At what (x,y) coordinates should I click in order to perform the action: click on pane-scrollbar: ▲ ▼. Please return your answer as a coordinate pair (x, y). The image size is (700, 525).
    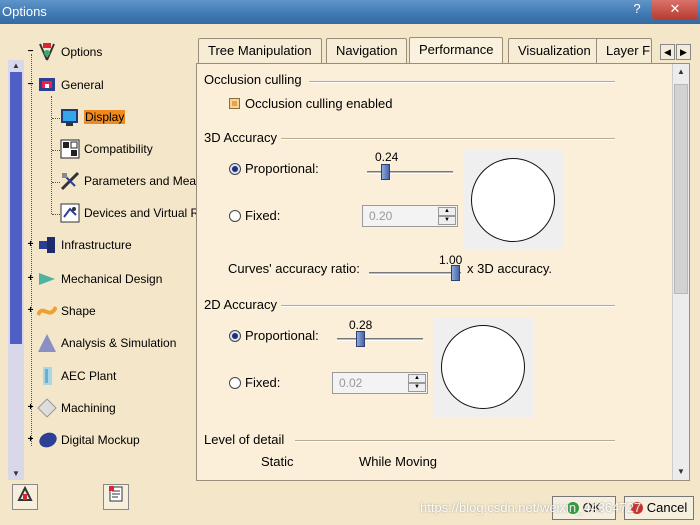
    Looking at the image, I should click on (680, 272).